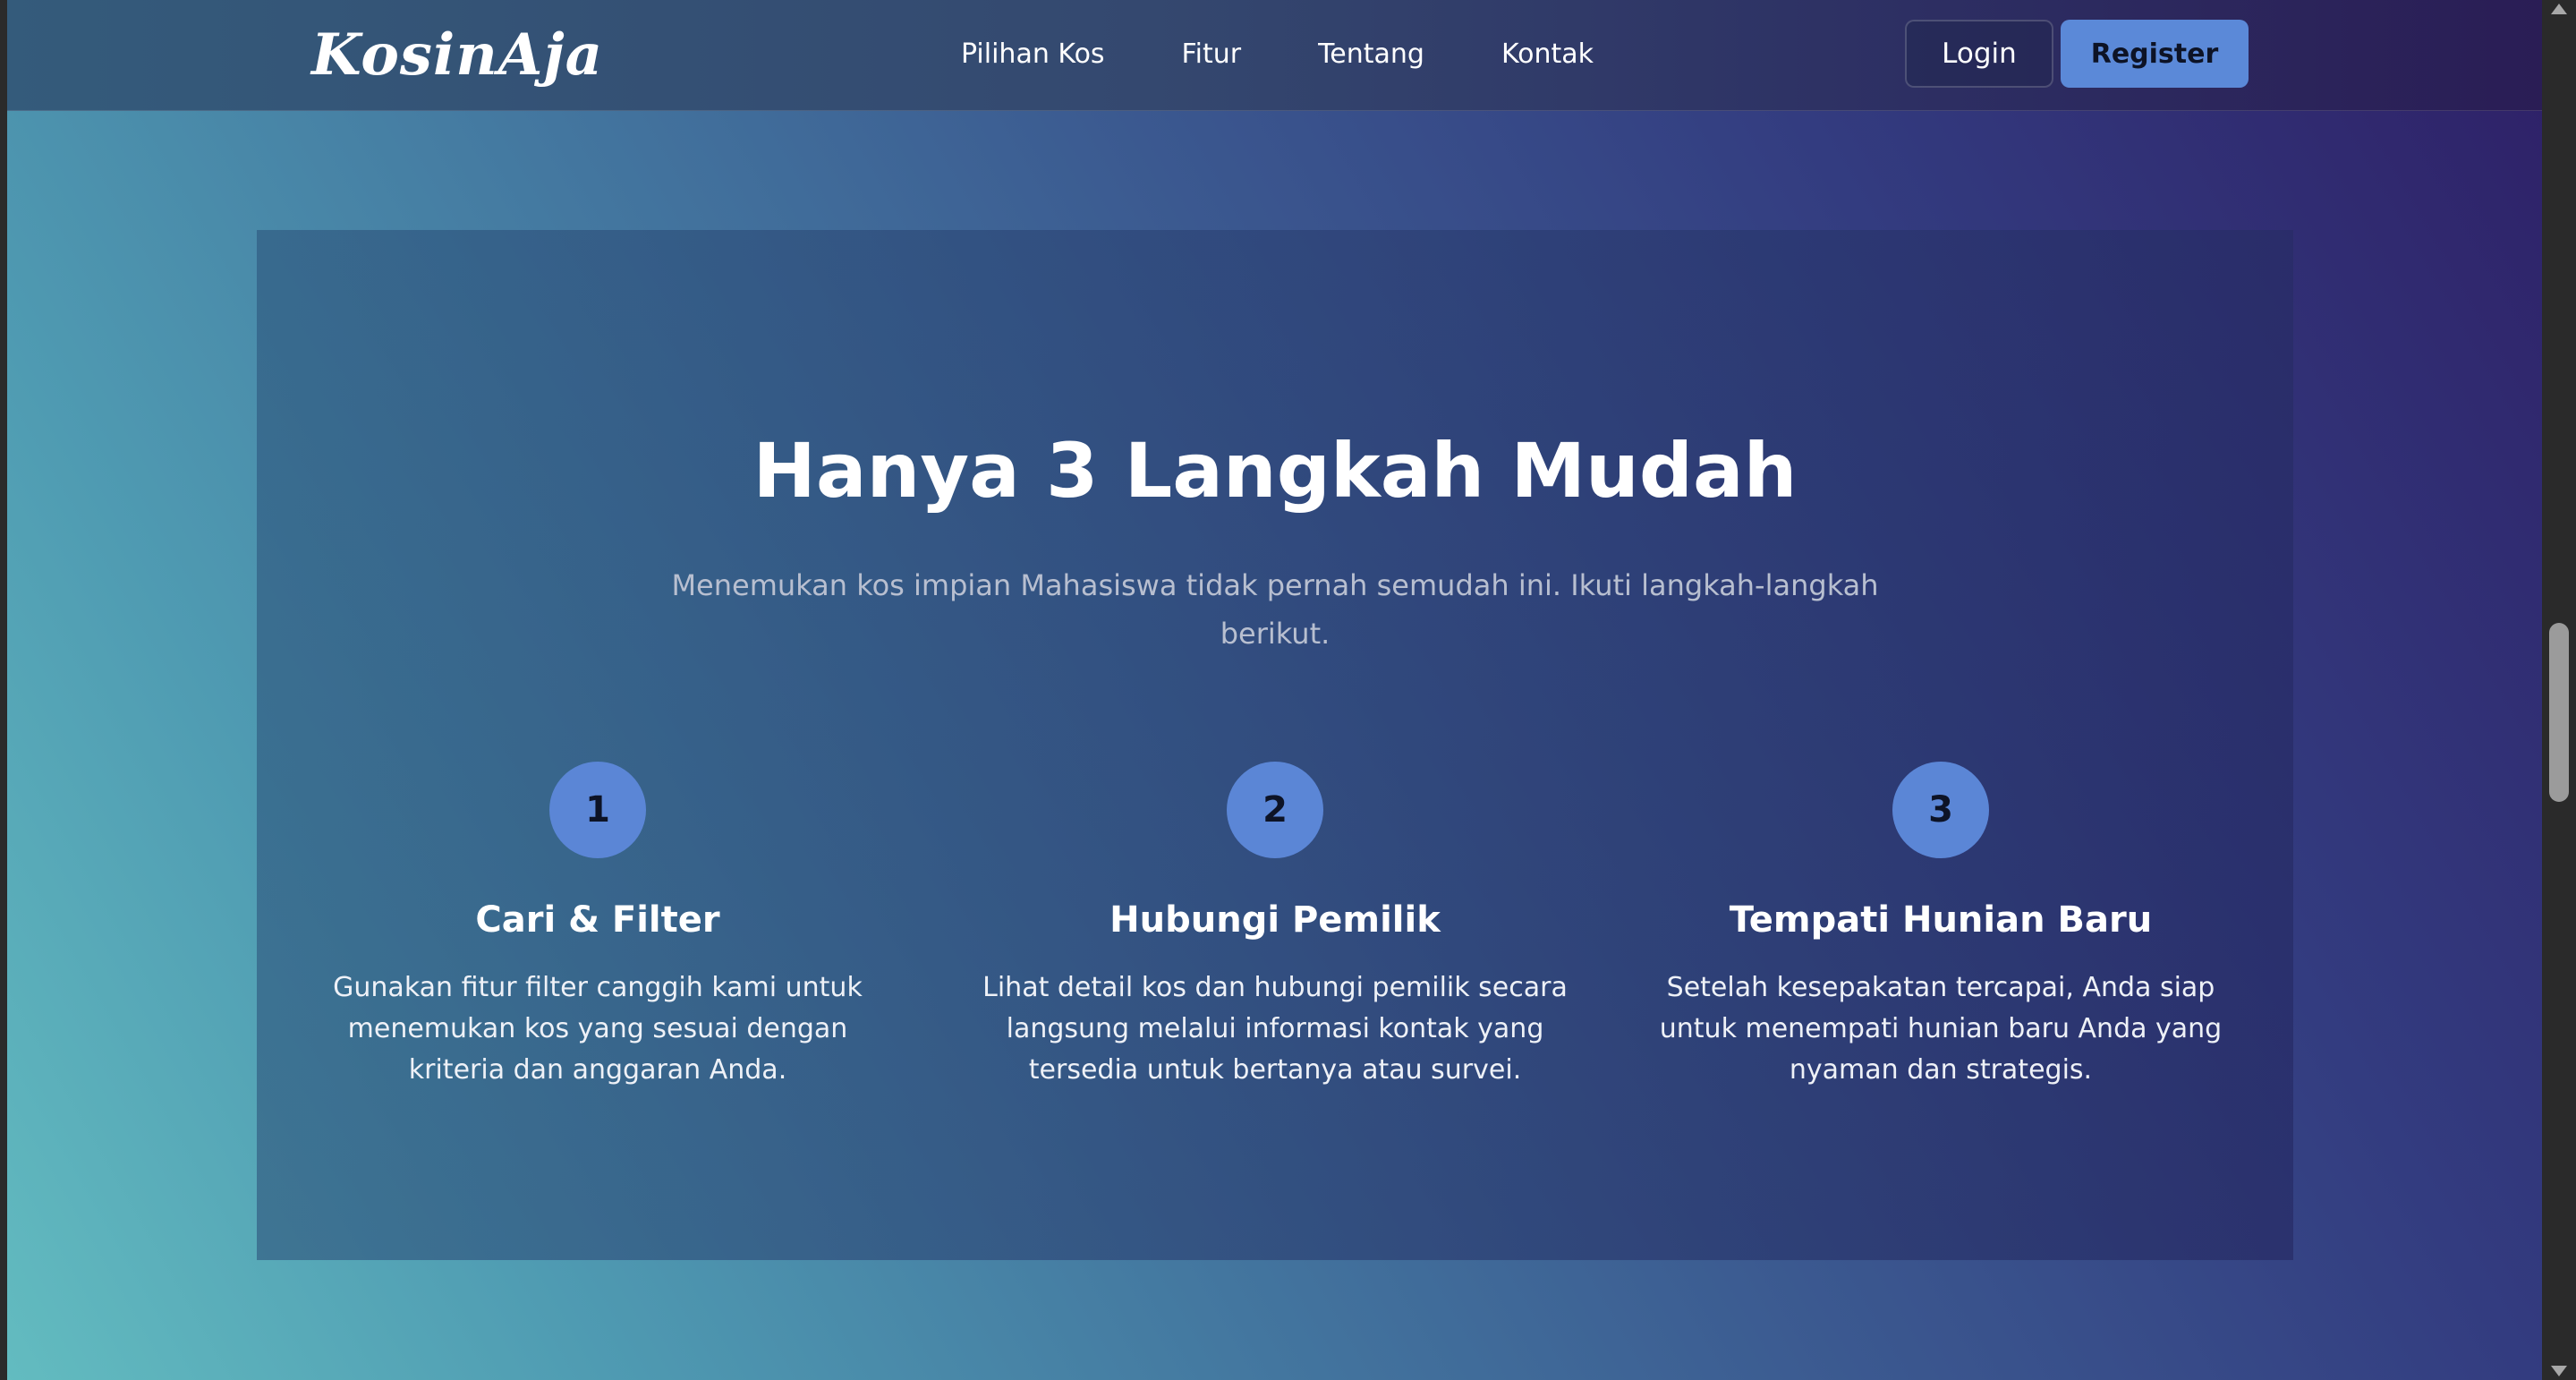 The height and width of the screenshot is (1380, 2576). I want to click on step-title: Tempati Hunian Baru, so click(1941, 920).